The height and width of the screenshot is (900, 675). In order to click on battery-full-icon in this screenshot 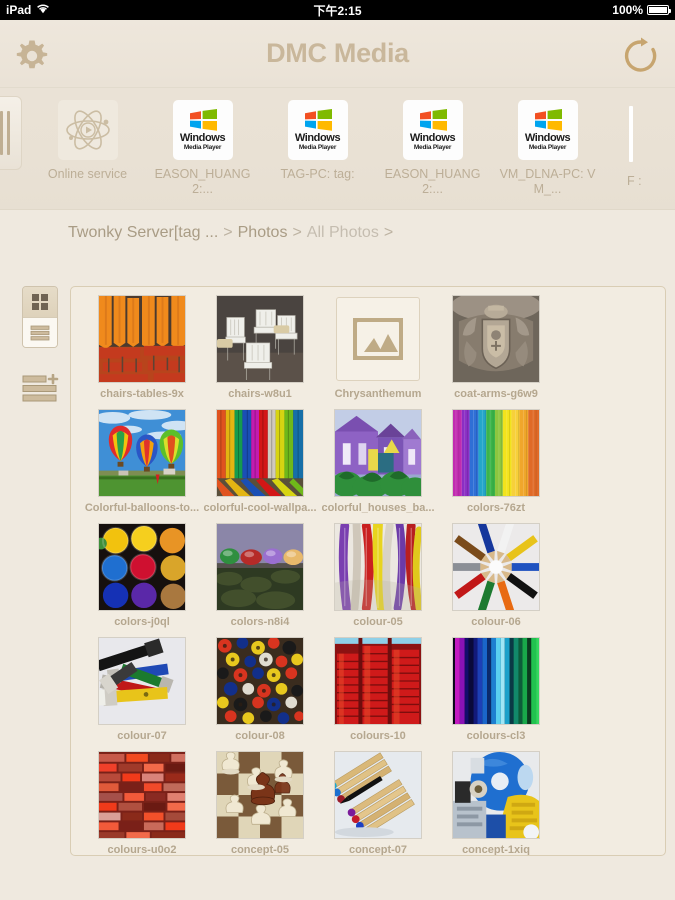, I will do `click(659, 10)`.